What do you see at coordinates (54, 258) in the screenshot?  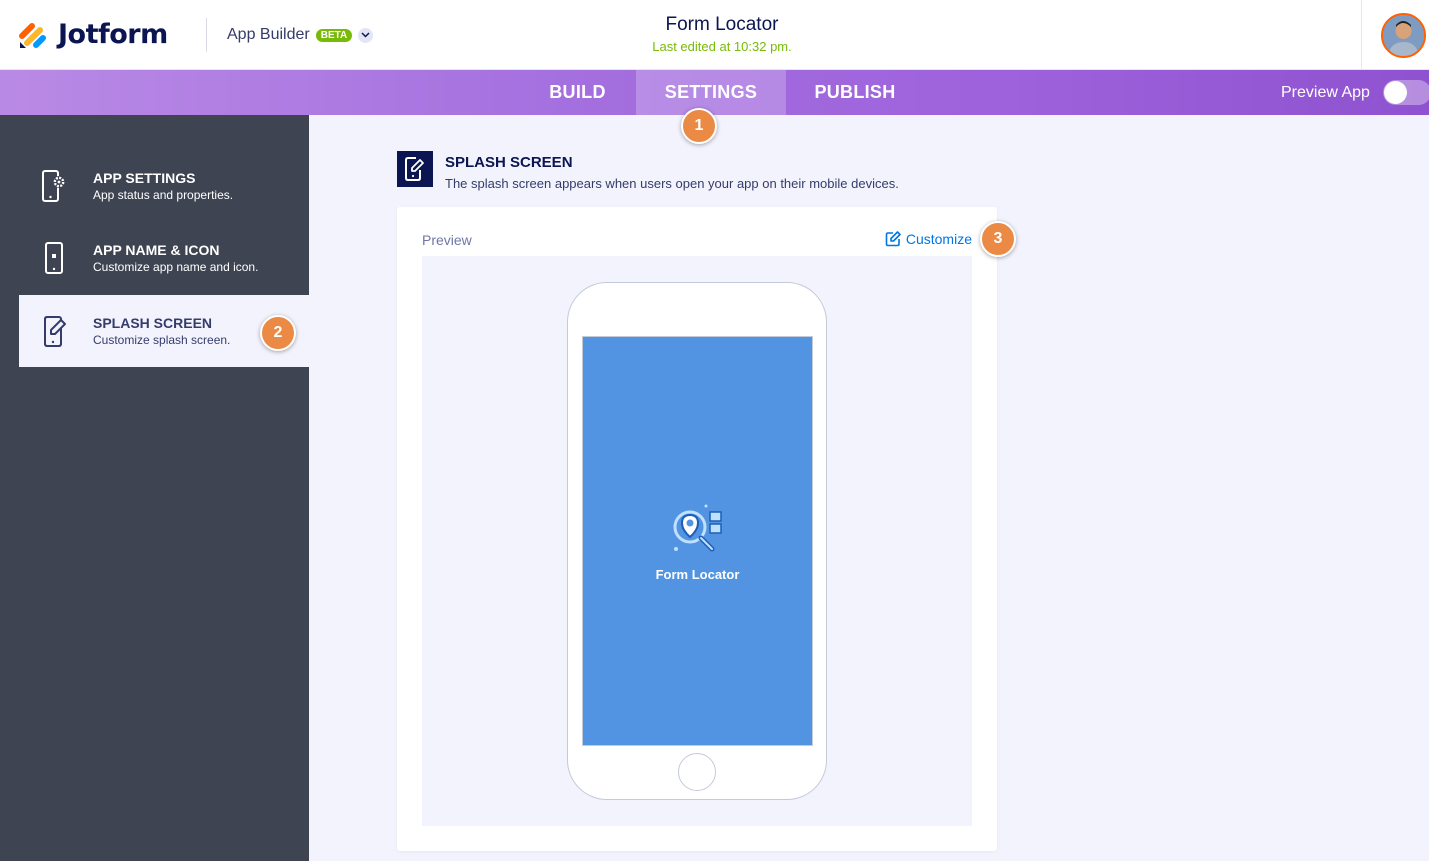 I see `phone-icon` at bounding box center [54, 258].